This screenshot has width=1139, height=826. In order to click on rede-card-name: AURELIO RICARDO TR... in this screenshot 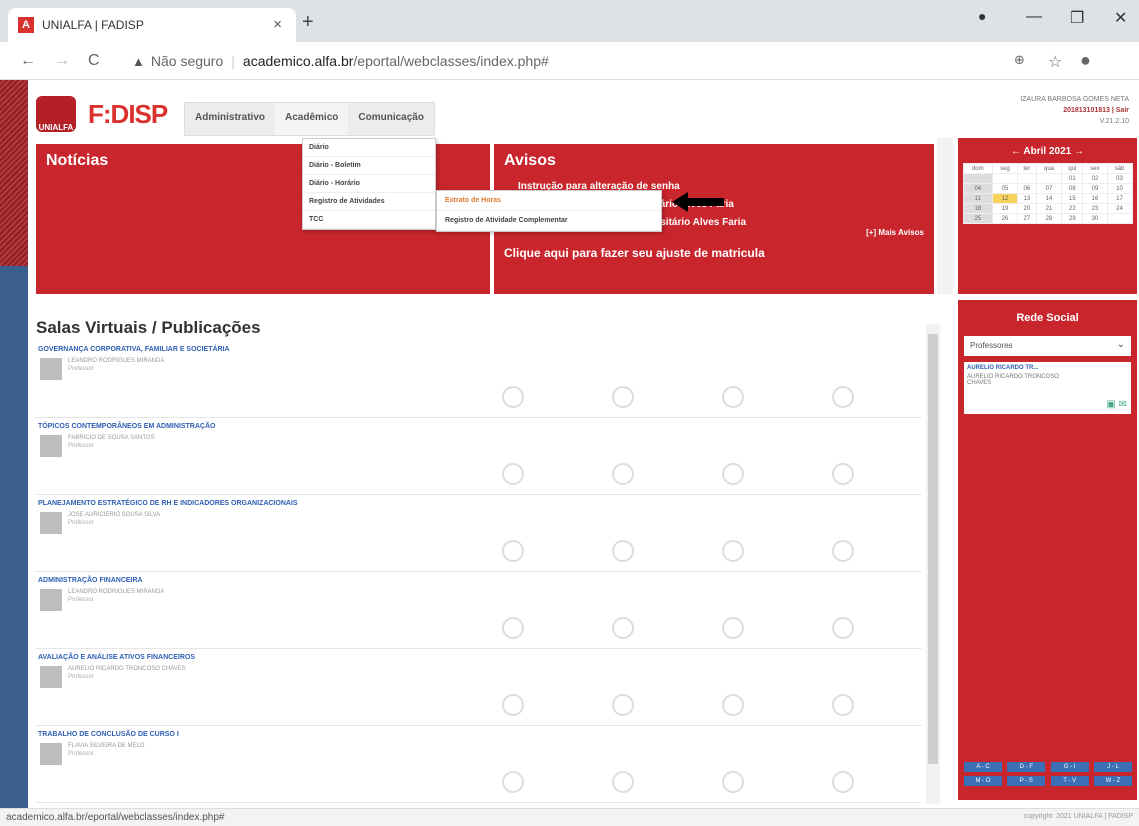, I will do `click(1047, 368)`.